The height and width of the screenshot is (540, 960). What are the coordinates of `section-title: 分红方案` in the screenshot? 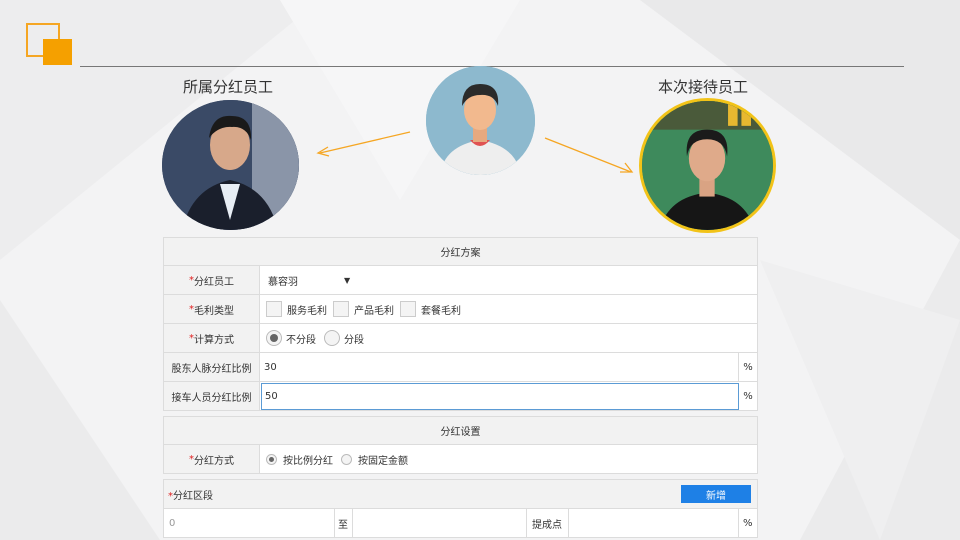 It's located at (460, 253).